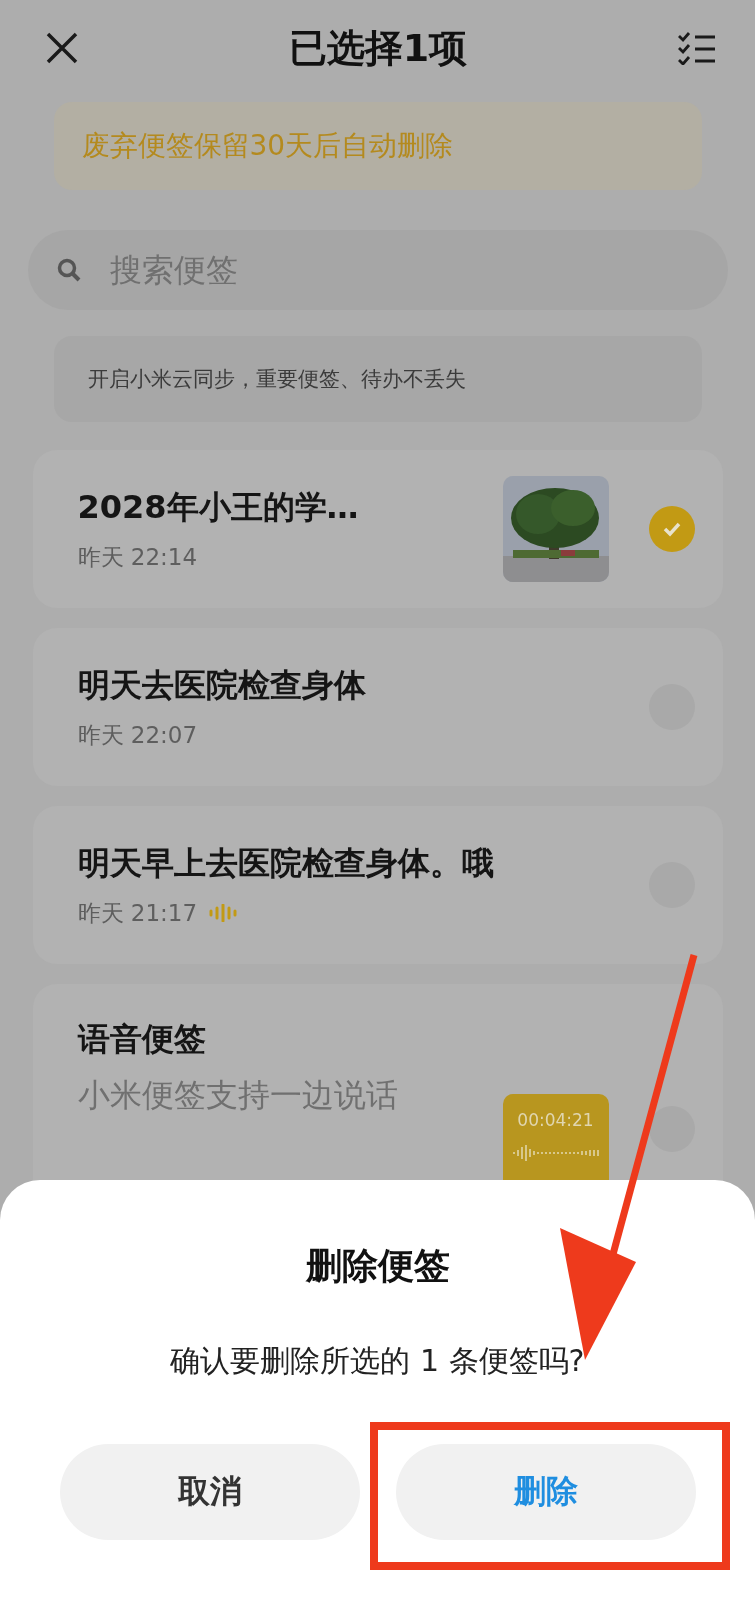  What do you see at coordinates (378, 48) in the screenshot?
I see `page-title: 已选择1项` at bounding box center [378, 48].